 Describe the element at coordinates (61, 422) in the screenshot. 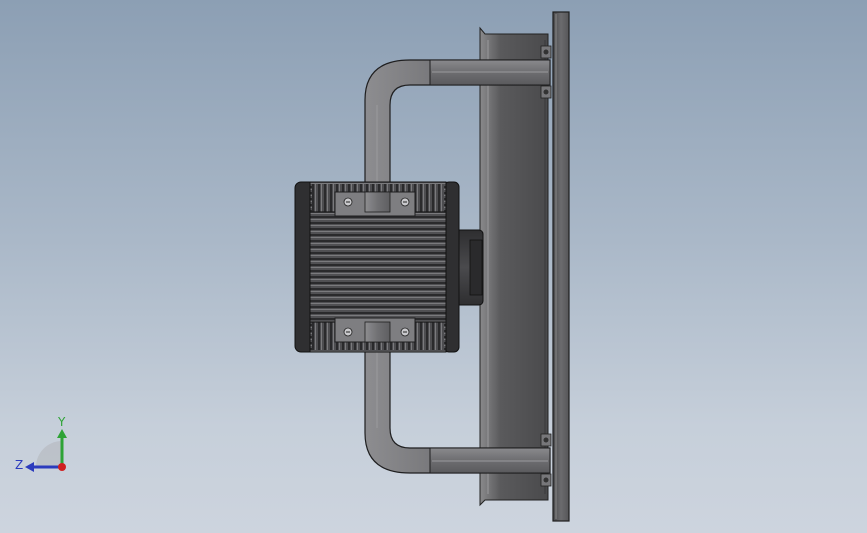

I see `y-axis-label: Y` at that location.